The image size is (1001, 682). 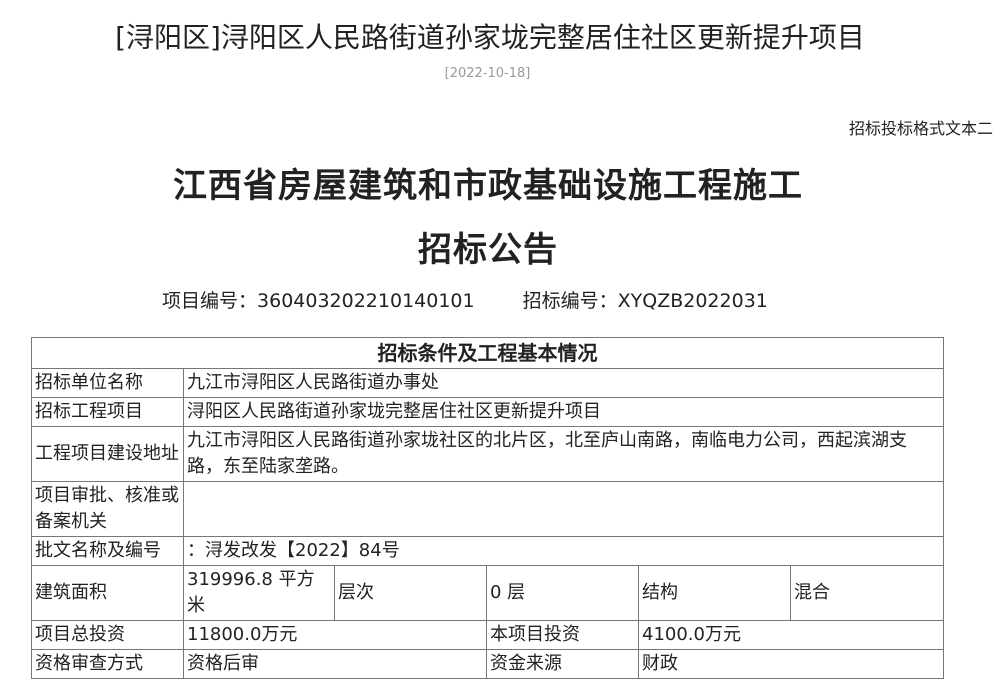 What do you see at coordinates (563, 383) in the screenshot?
I see `row-value: 九江市浔阳区人民路街道办事处` at bounding box center [563, 383].